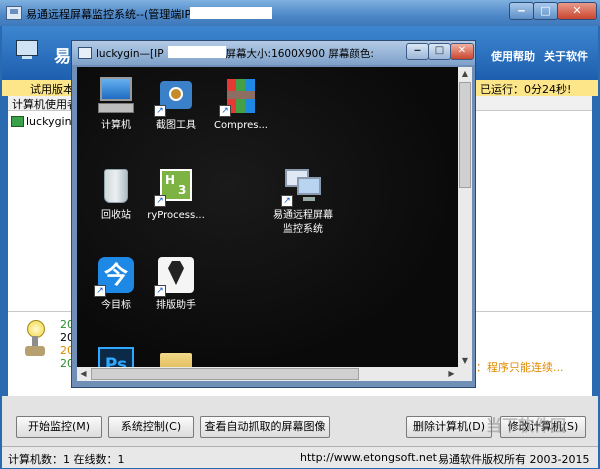 The image size is (600, 469). Describe the element at coordinates (176, 125) in the screenshot. I see `desktop-icon-label: 截图工具` at that location.